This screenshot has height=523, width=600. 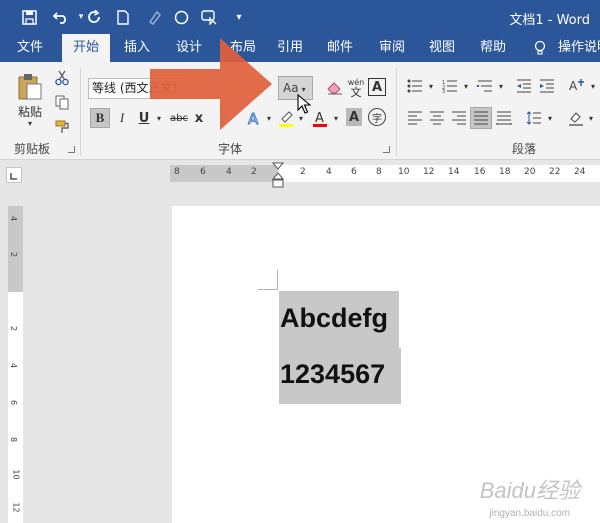 I want to click on font-group-label: 字体, so click(x=230, y=149).